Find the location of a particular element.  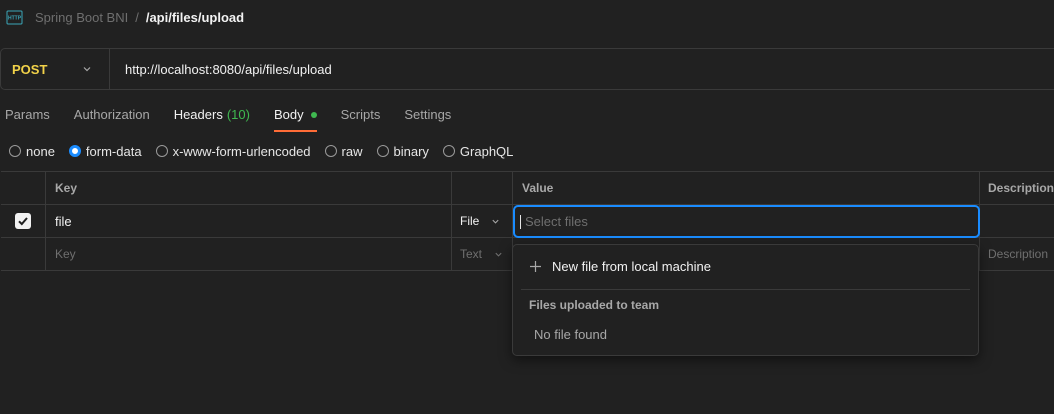

radio-label: none is located at coordinates (40, 151).